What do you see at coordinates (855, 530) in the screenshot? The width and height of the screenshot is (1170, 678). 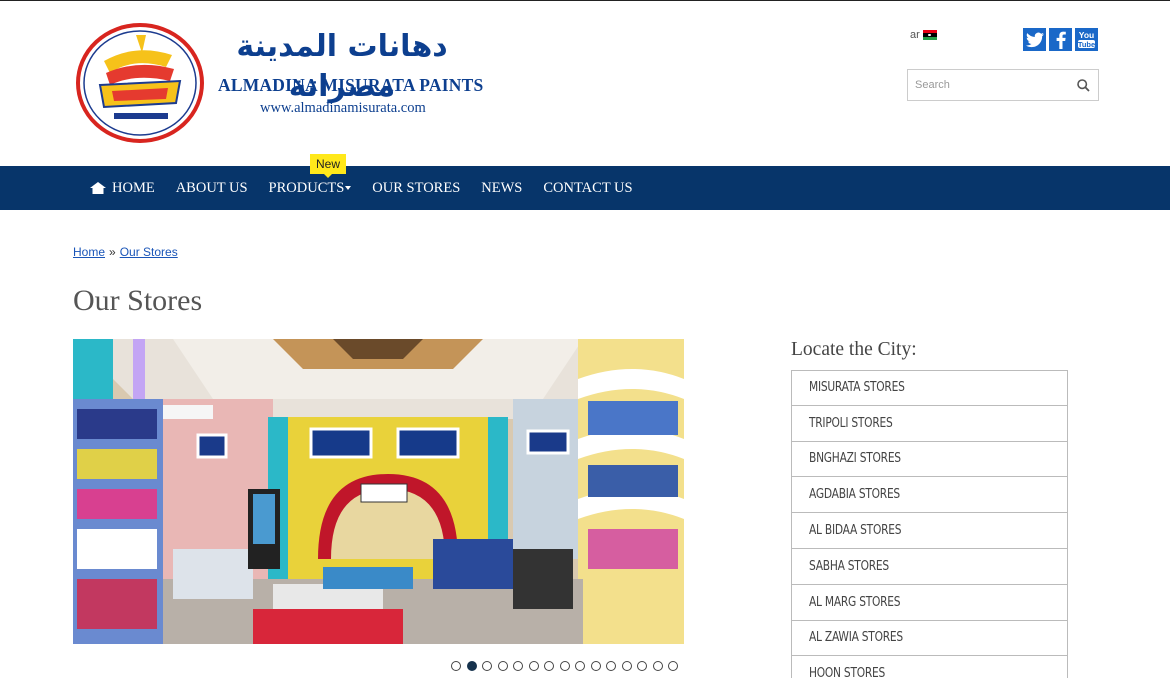 I see `city-item-label: AL BIDAA STORES` at bounding box center [855, 530].